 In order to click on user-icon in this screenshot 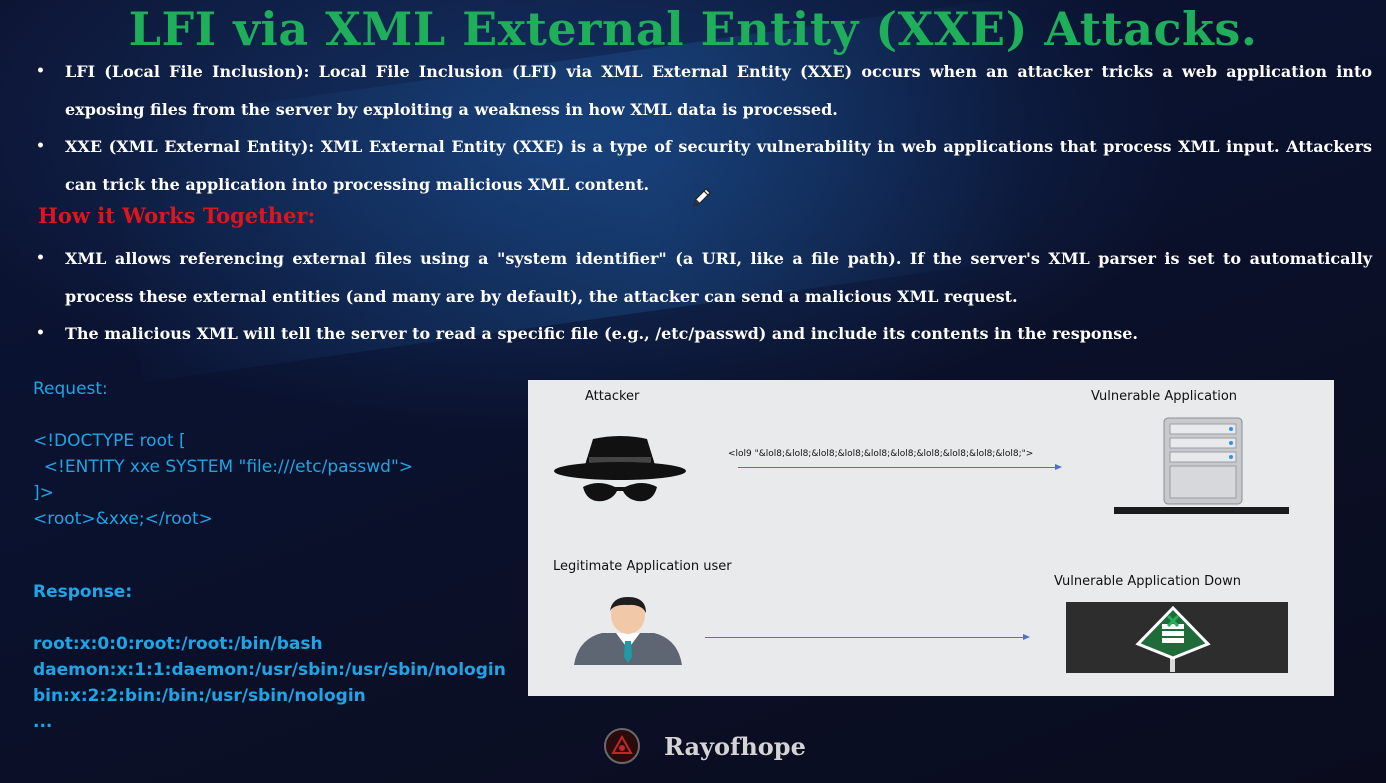, I will do `click(628, 632)`.